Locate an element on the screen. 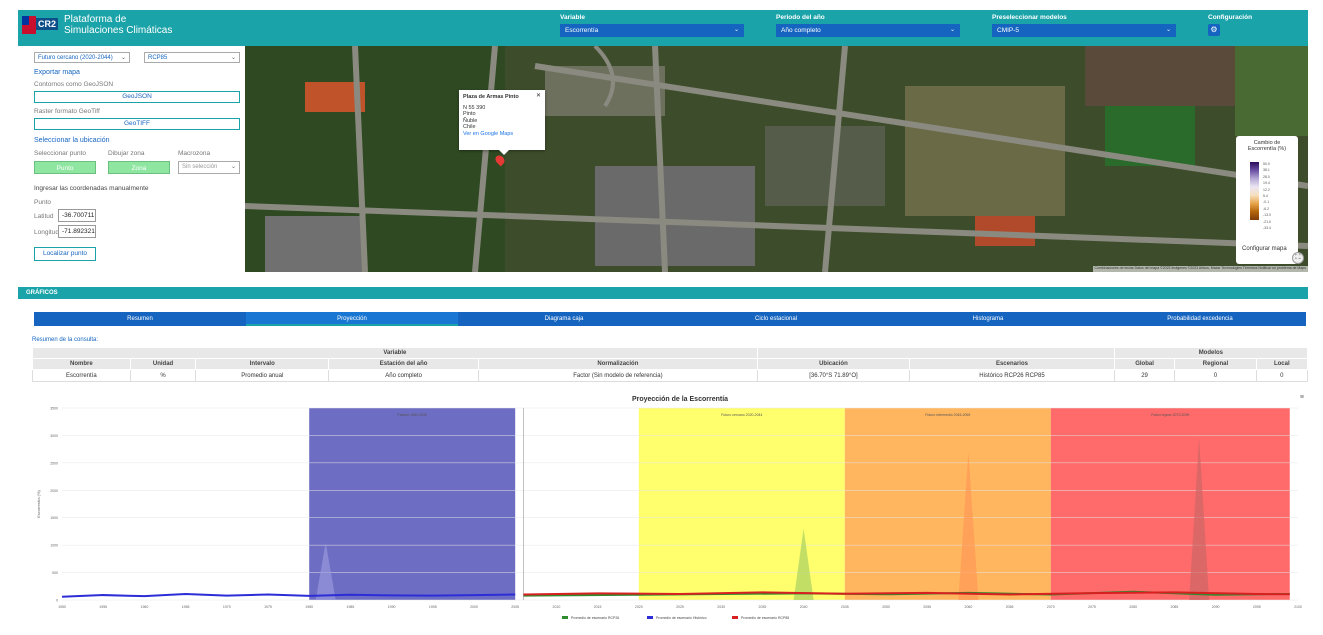 This screenshot has width=1323, height=635. geojson-button: GeoJSON is located at coordinates (137, 97).